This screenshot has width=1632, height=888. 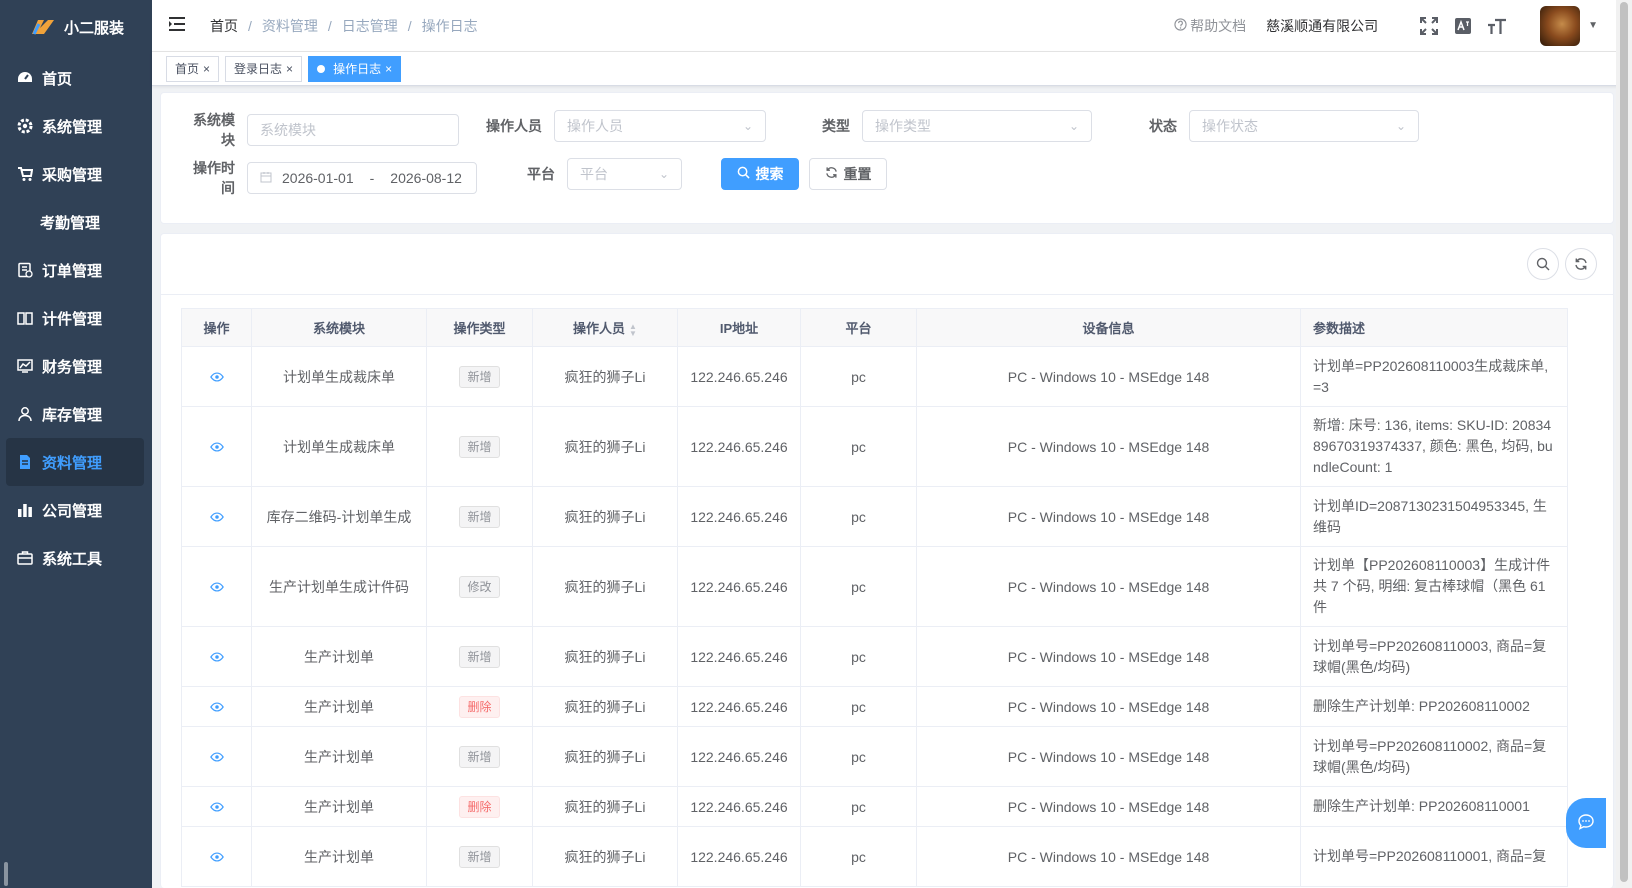 What do you see at coordinates (6, 874) in the screenshot?
I see `sidebar-scrollbar` at bounding box center [6, 874].